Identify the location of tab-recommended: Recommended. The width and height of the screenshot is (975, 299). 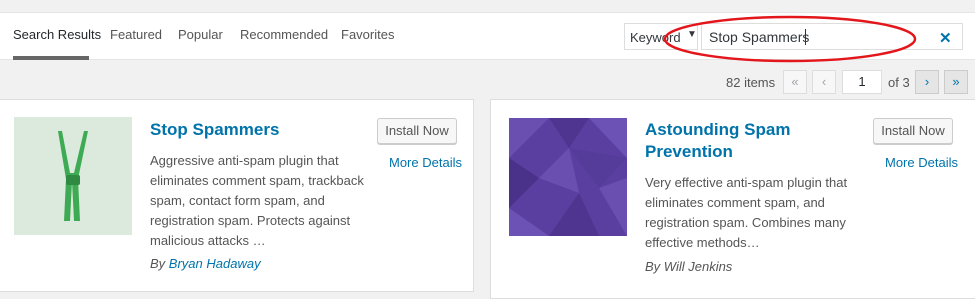
(284, 34).